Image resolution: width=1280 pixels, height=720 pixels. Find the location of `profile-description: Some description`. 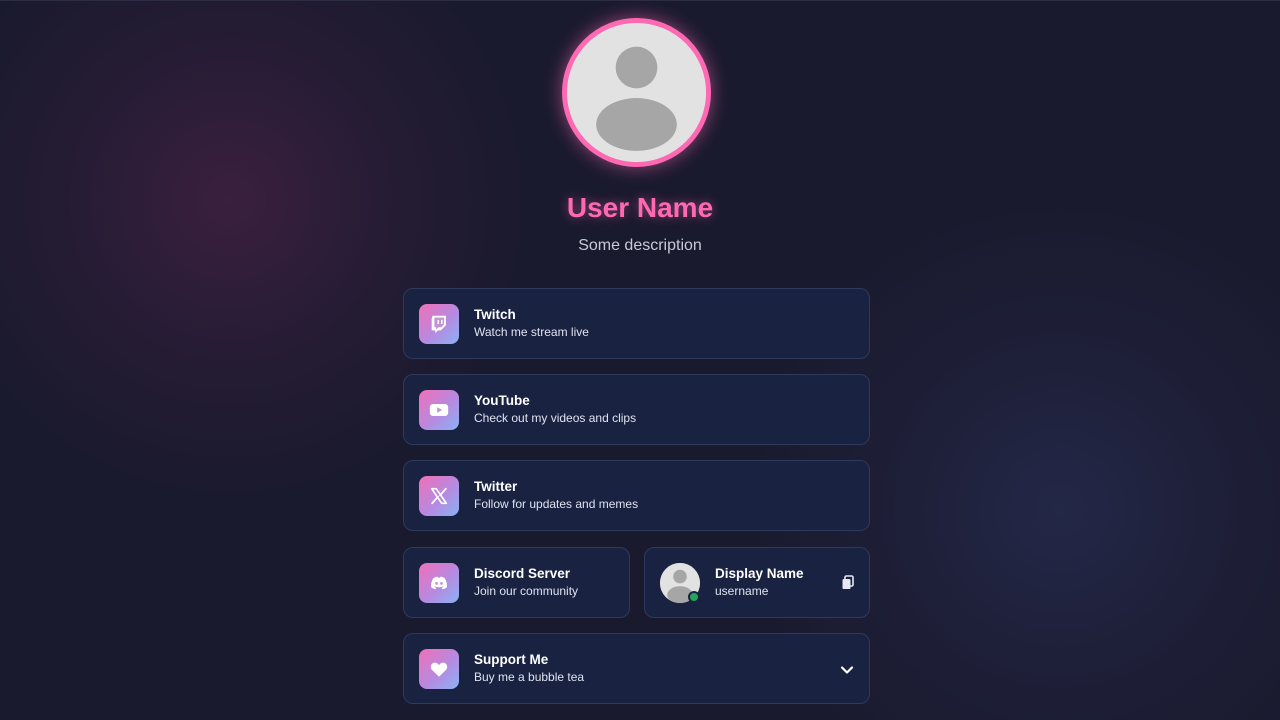

profile-description: Some description is located at coordinates (640, 245).